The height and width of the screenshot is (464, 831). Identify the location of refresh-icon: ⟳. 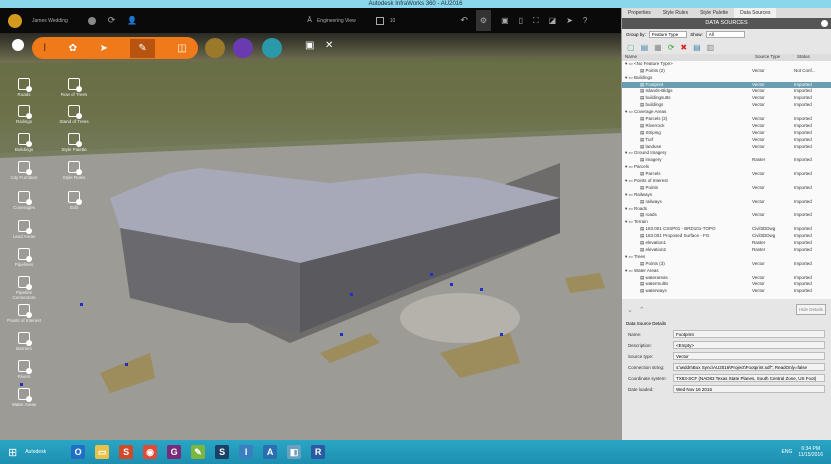
(671, 47).